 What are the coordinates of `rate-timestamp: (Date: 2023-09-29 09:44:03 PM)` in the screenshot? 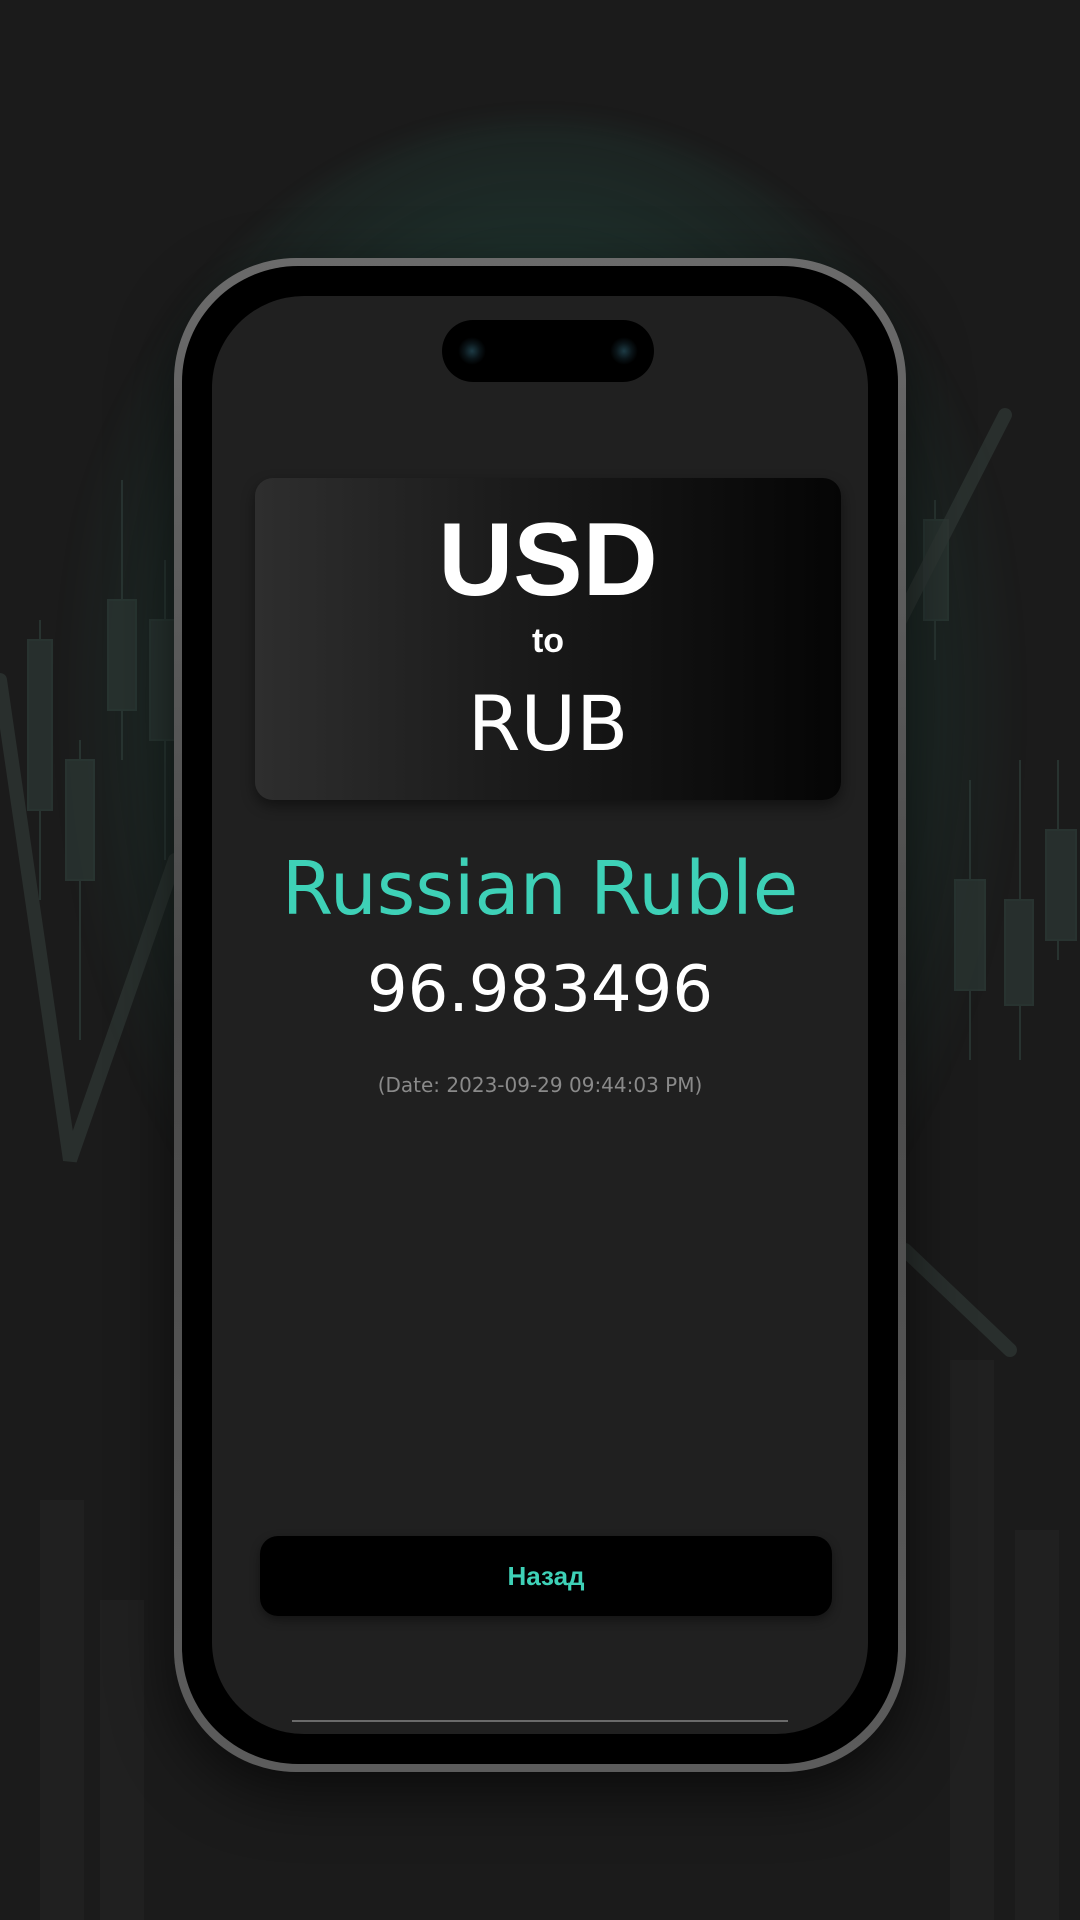 It's located at (540, 1085).